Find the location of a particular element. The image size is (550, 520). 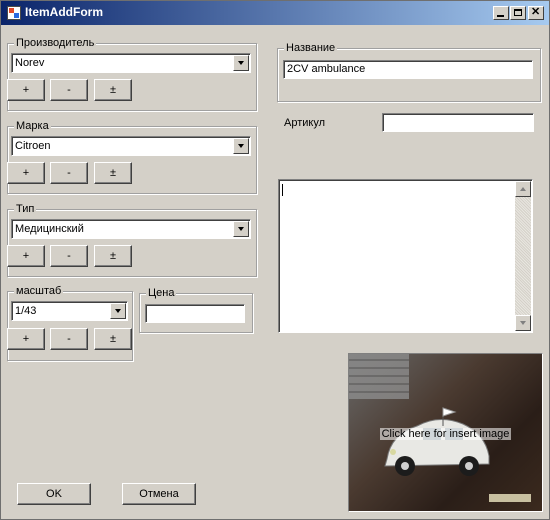

scale-legend: масштаб is located at coordinates (39, 291).